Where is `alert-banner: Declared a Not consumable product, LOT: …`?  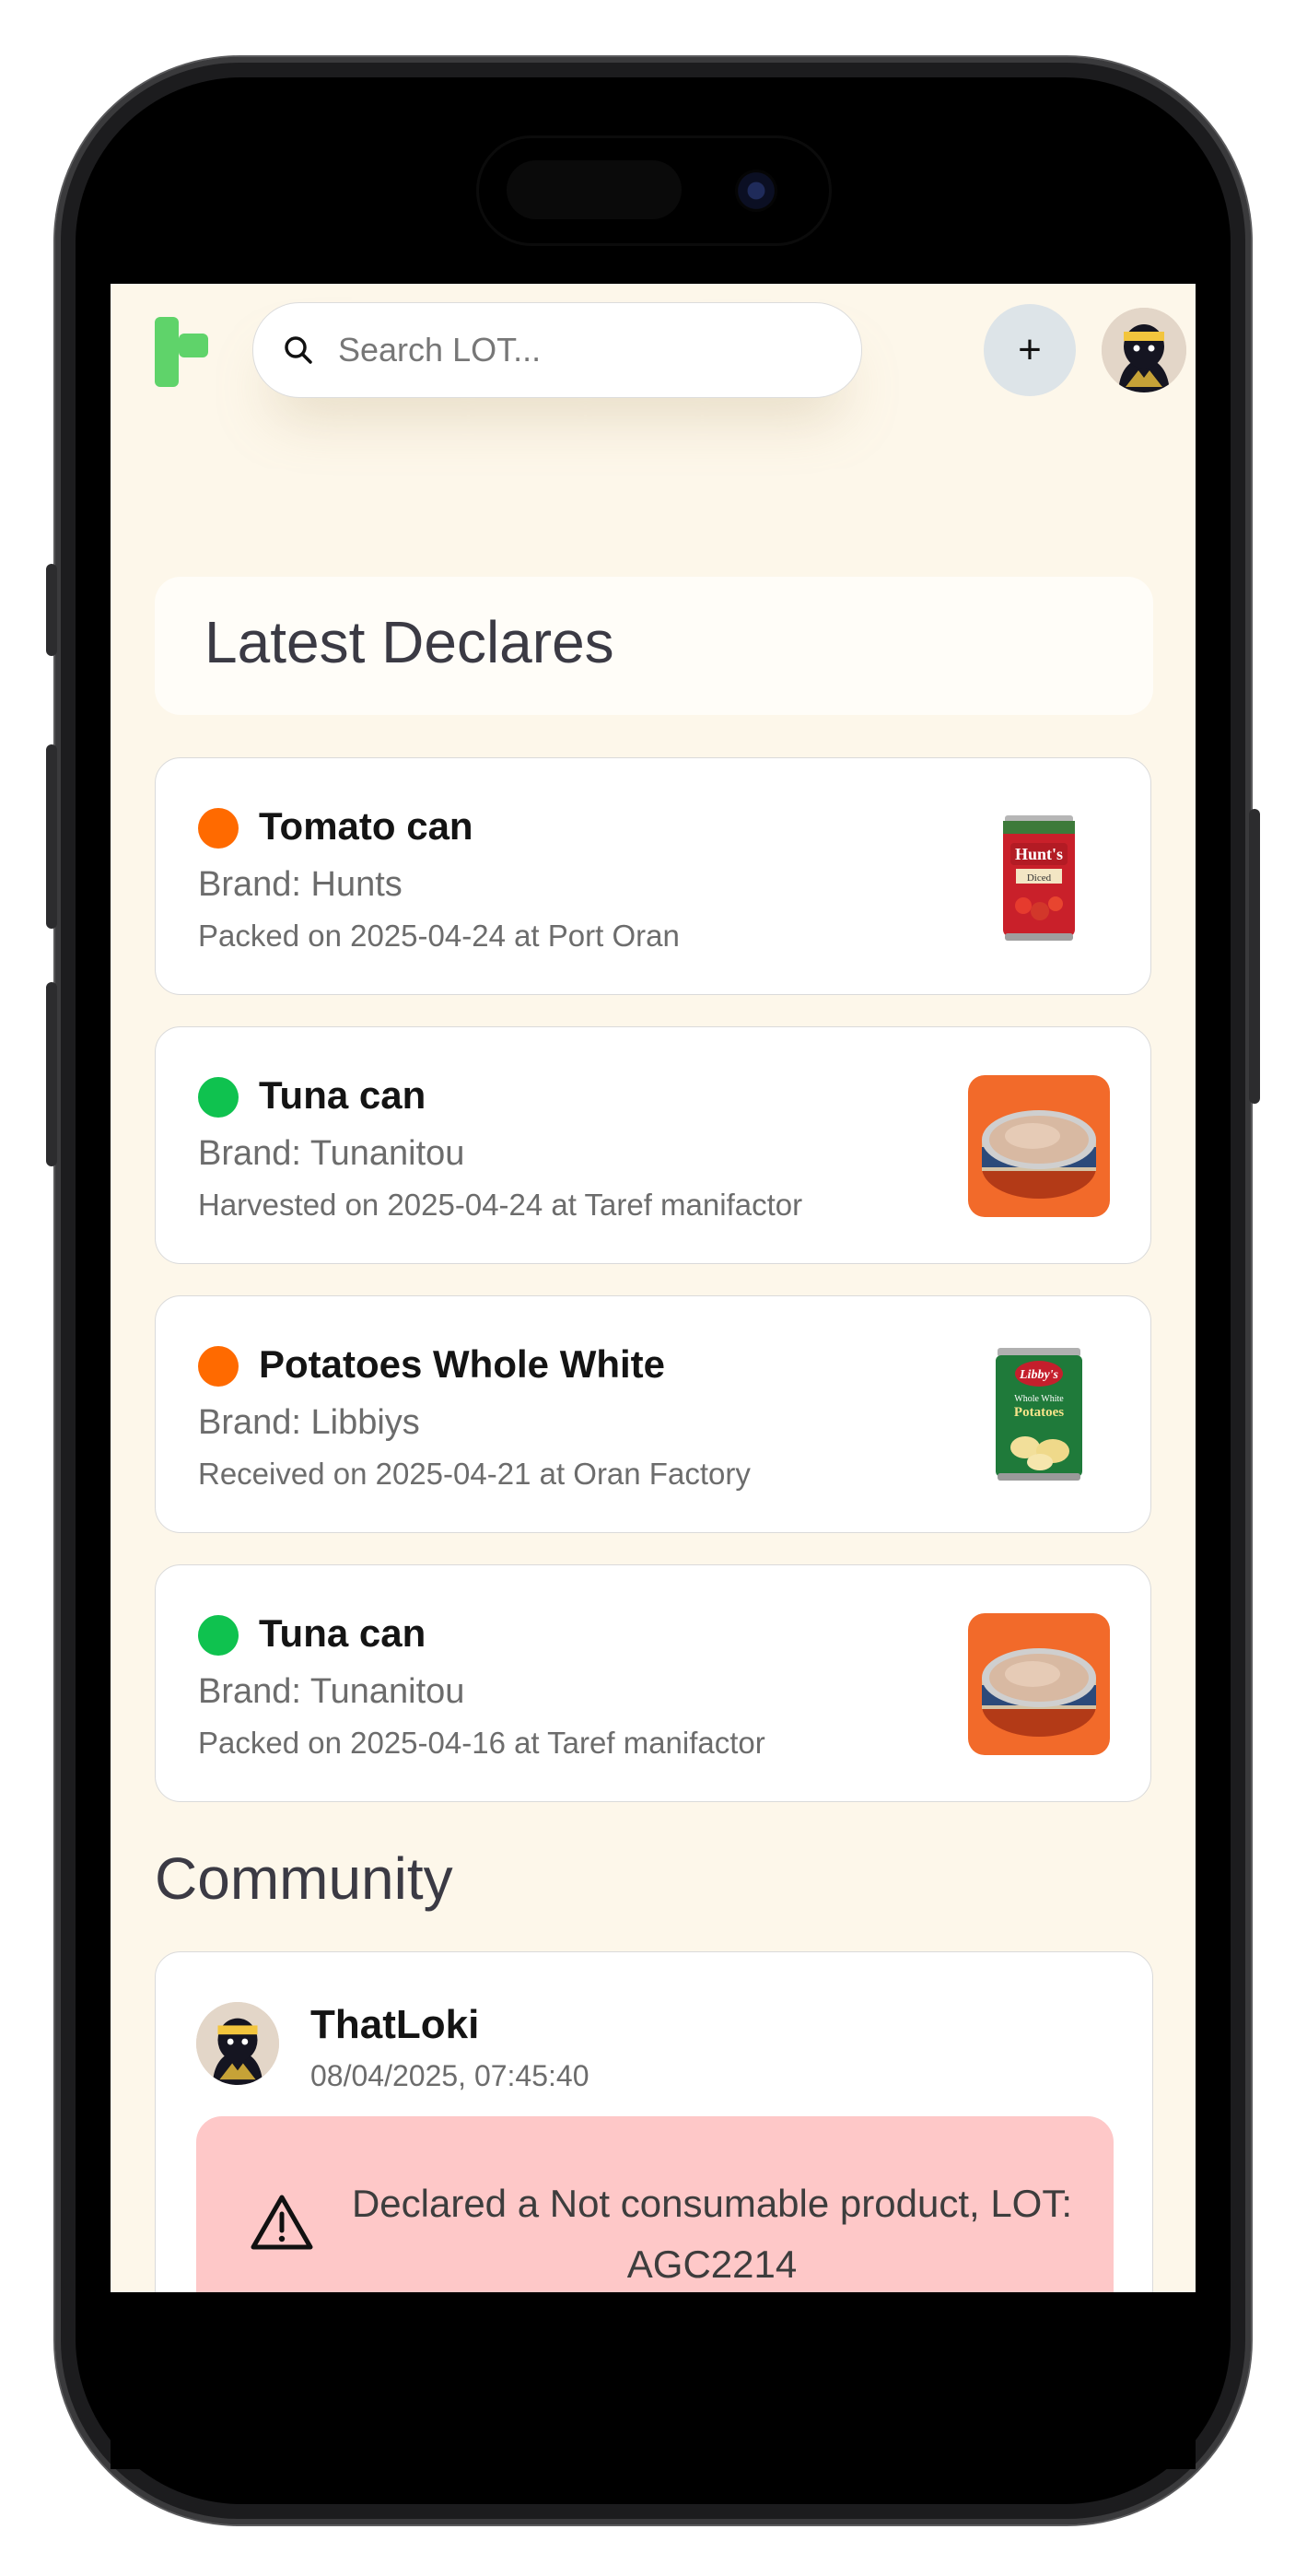 alert-banner: Declared a Not consumable product, LOT: … is located at coordinates (655, 2204).